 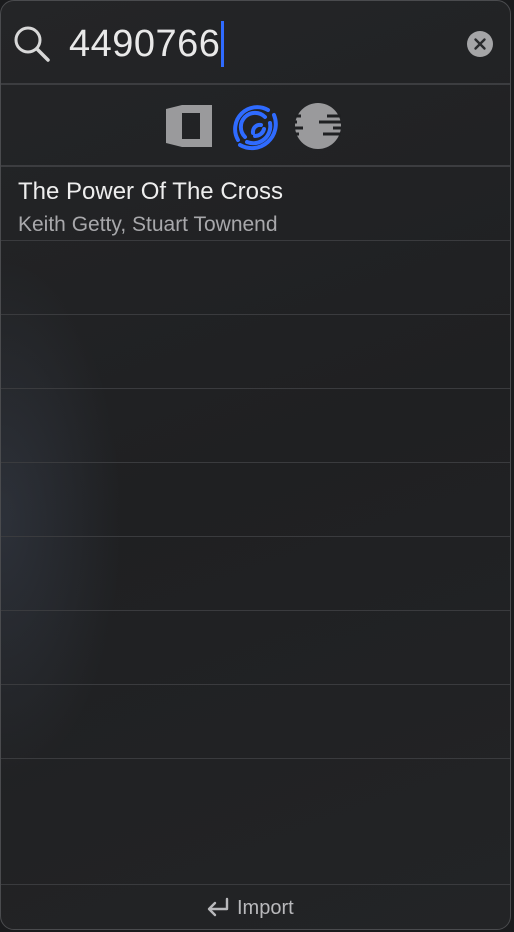 What do you see at coordinates (265, 907) in the screenshot?
I see `import-label: Import` at bounding box center [265, 907].